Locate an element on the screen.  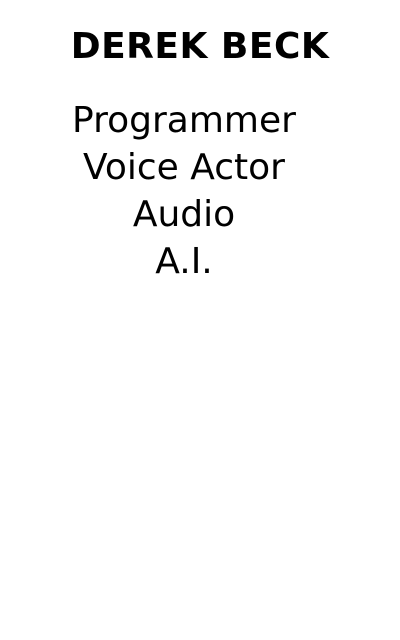
role-voice-actor: Voice Actor is located at coordinates (184, 167).